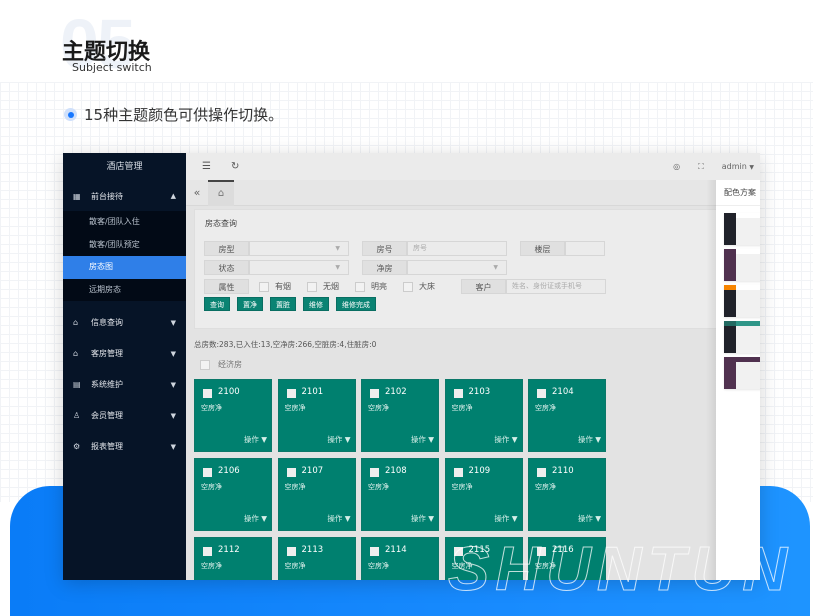 The image size is (813, 616). What do you see at coordinates (76, 322) in the screenshot?
I see `home-icon: ⌂` at bounding box center [76, 322].